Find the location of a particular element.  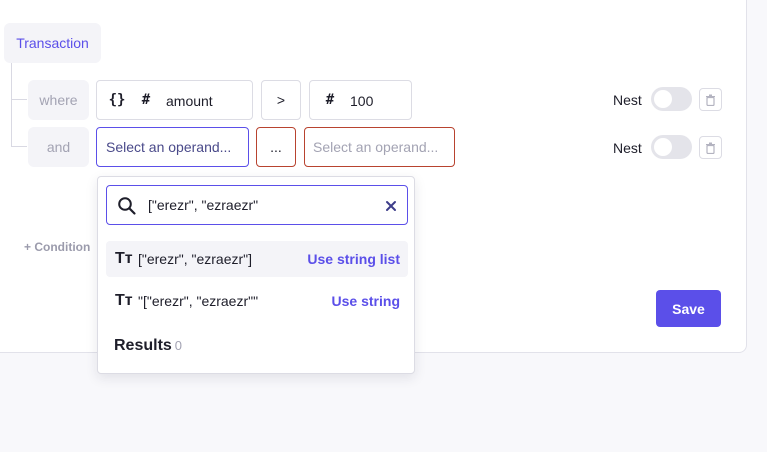

root-object-label: Transaction is located at coordinates (52, 43).